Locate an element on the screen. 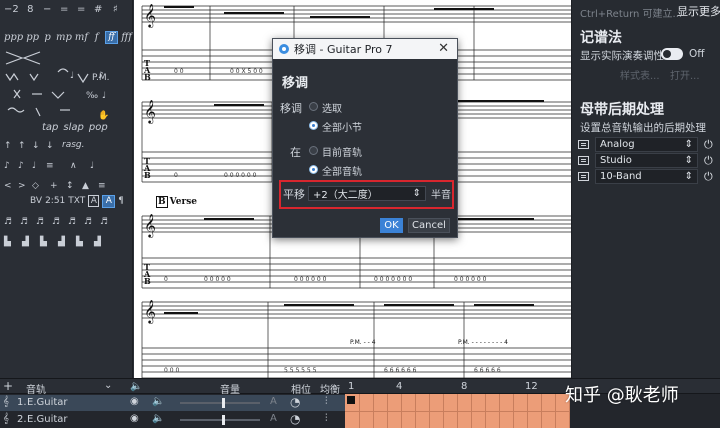  semitone-label: 半音 is located at coordinates (441, 195).